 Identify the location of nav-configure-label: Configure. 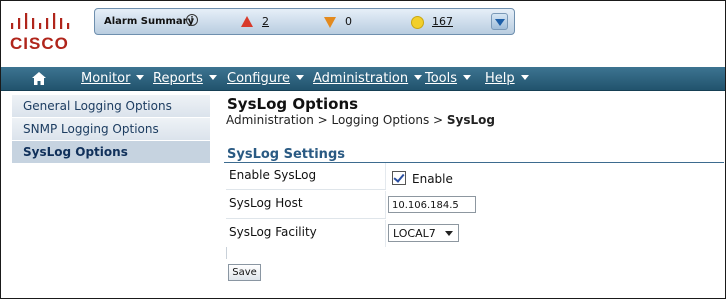
(259, 78).